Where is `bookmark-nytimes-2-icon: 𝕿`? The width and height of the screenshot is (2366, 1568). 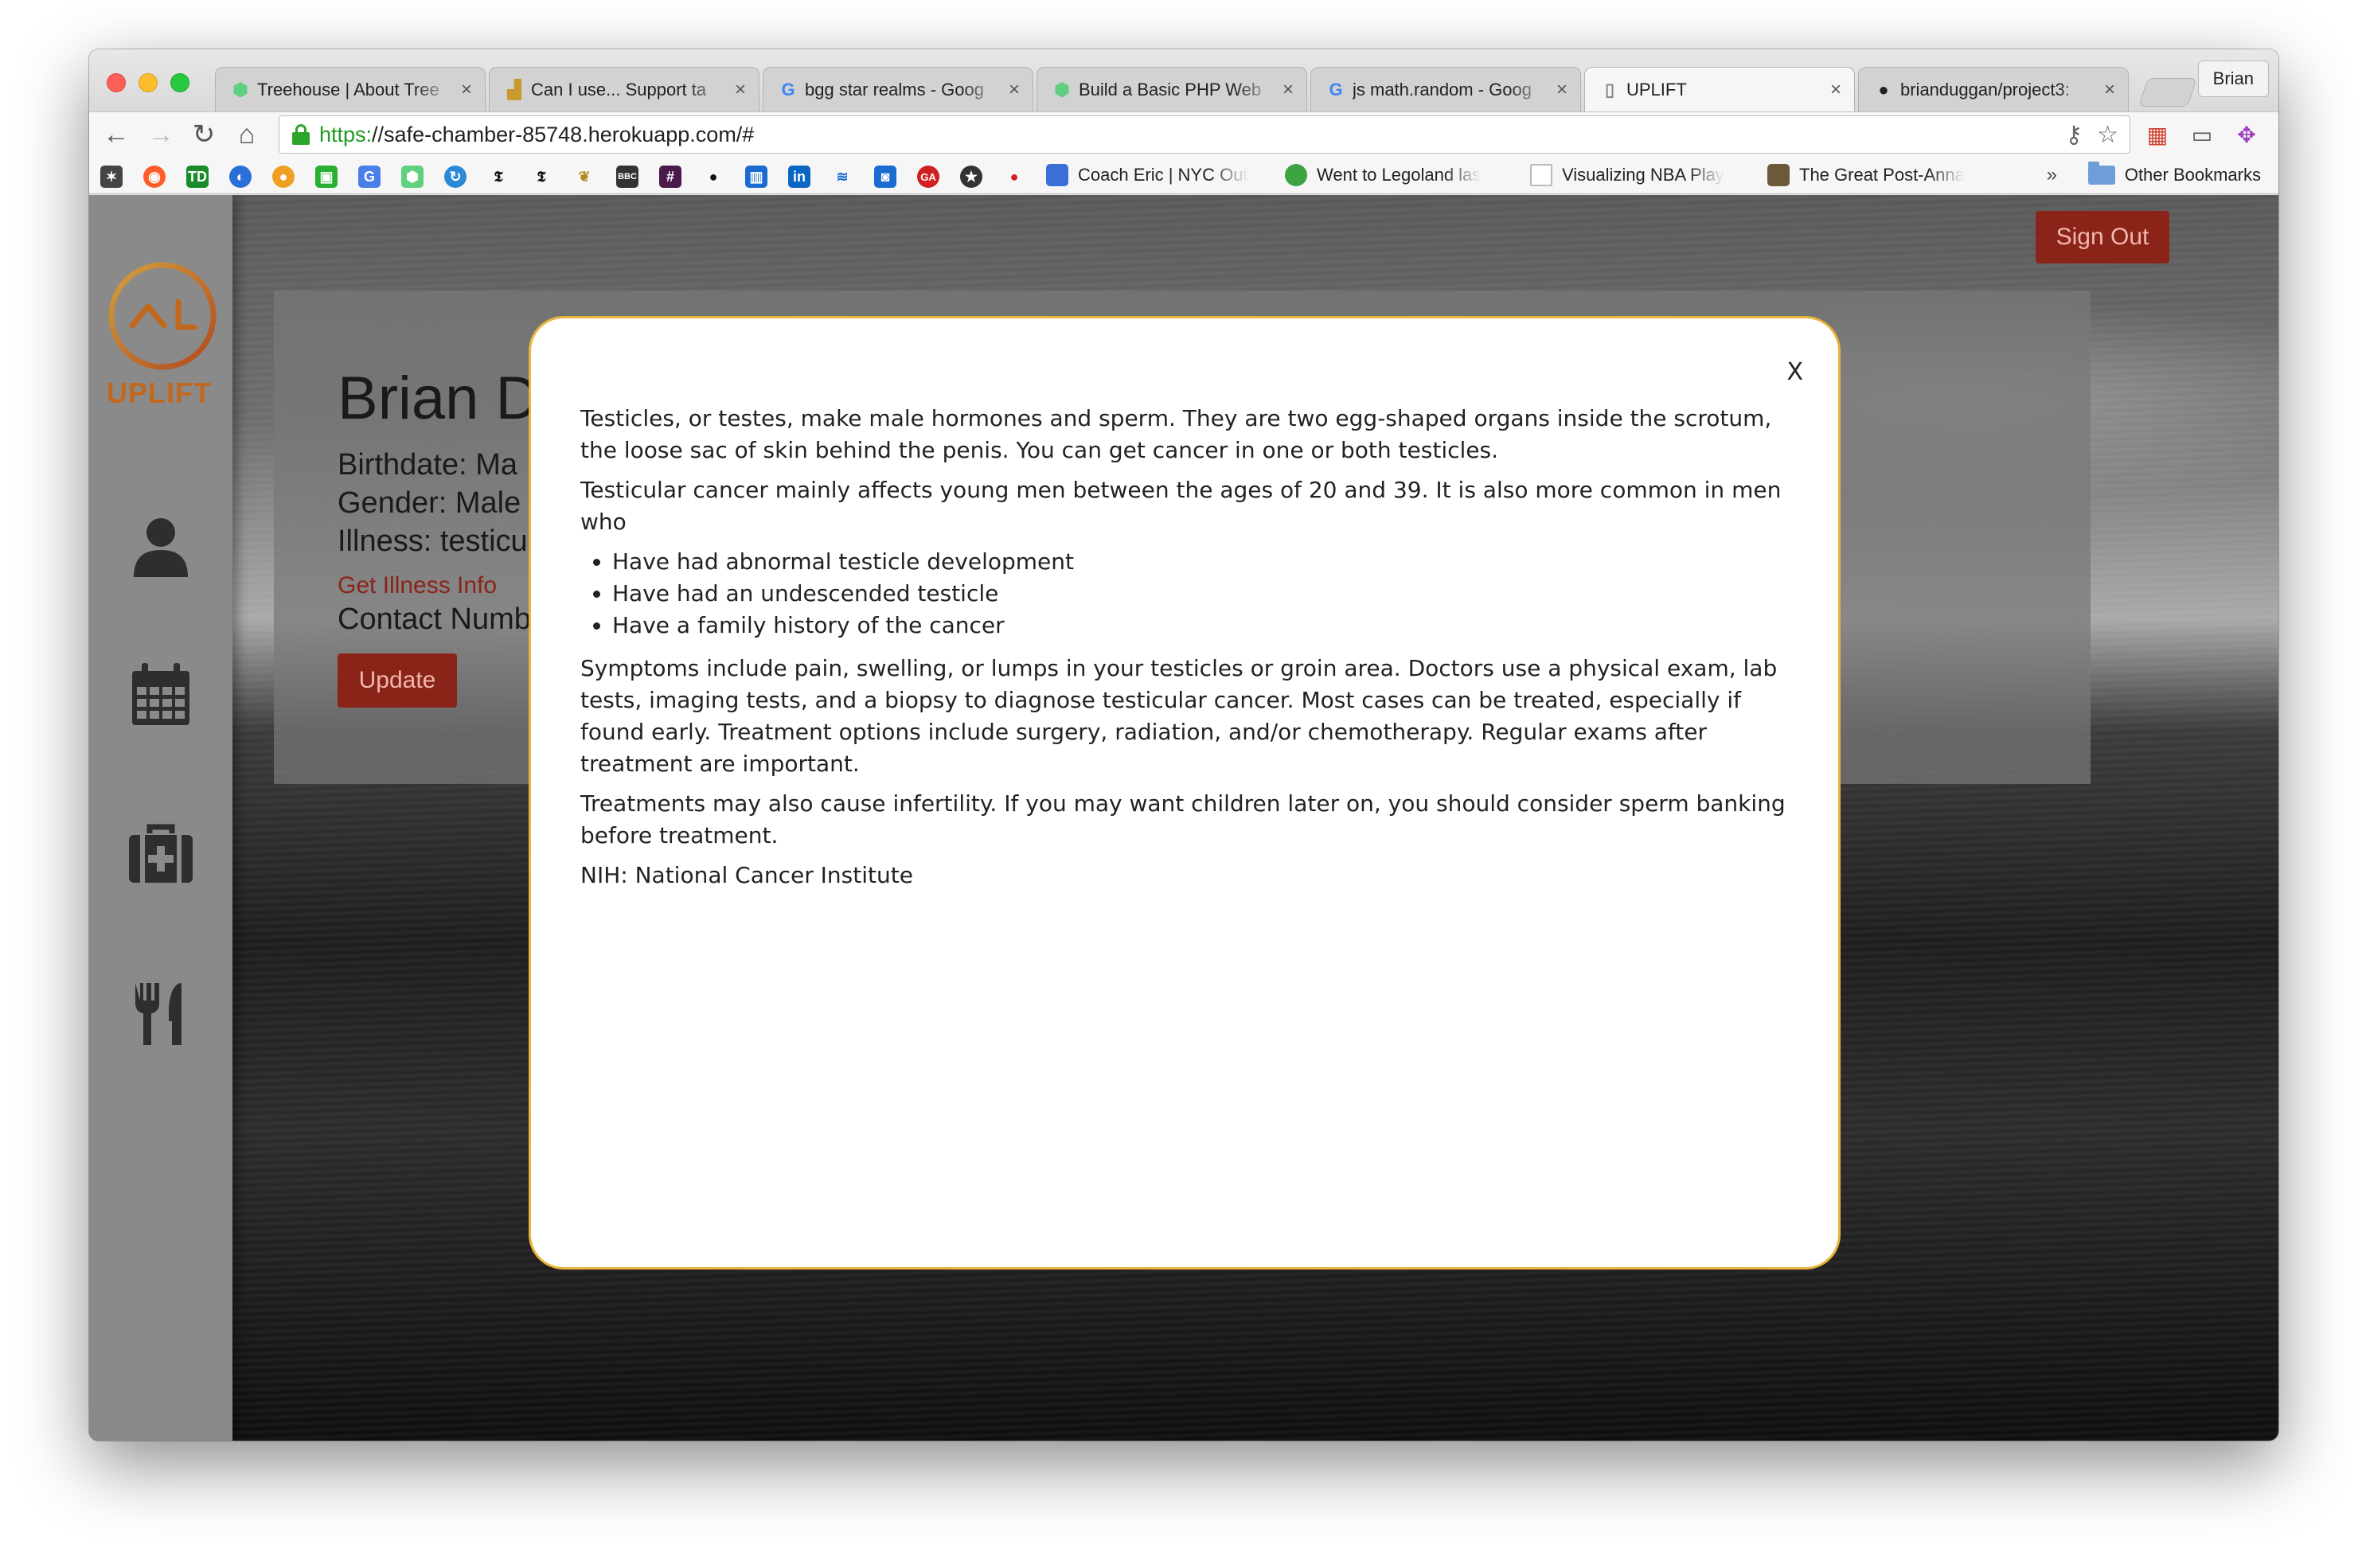 bookmark-nytimes-2-icon: 𝕿 is located at coordinates (541, 177).